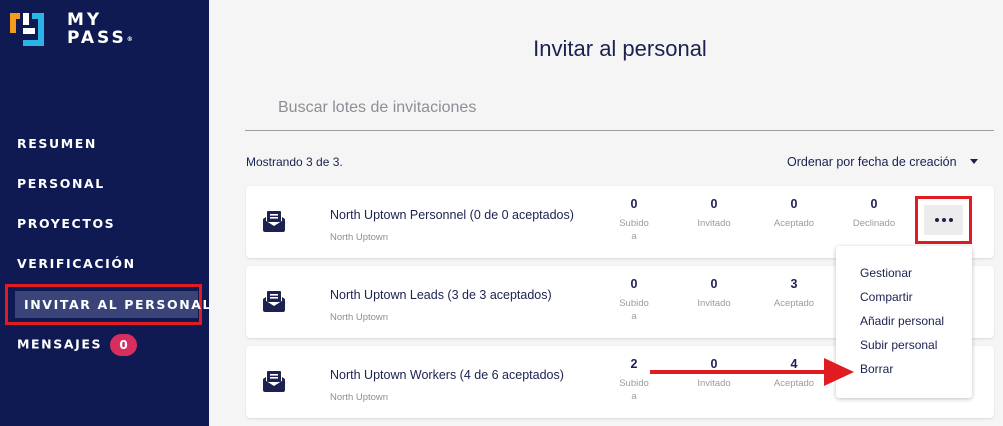 This screenshot has width=1003, height=426. What do you see at coordinates (752, 372) in the screenshot?
I see `red-arrow` at bounding box center [752, 372].